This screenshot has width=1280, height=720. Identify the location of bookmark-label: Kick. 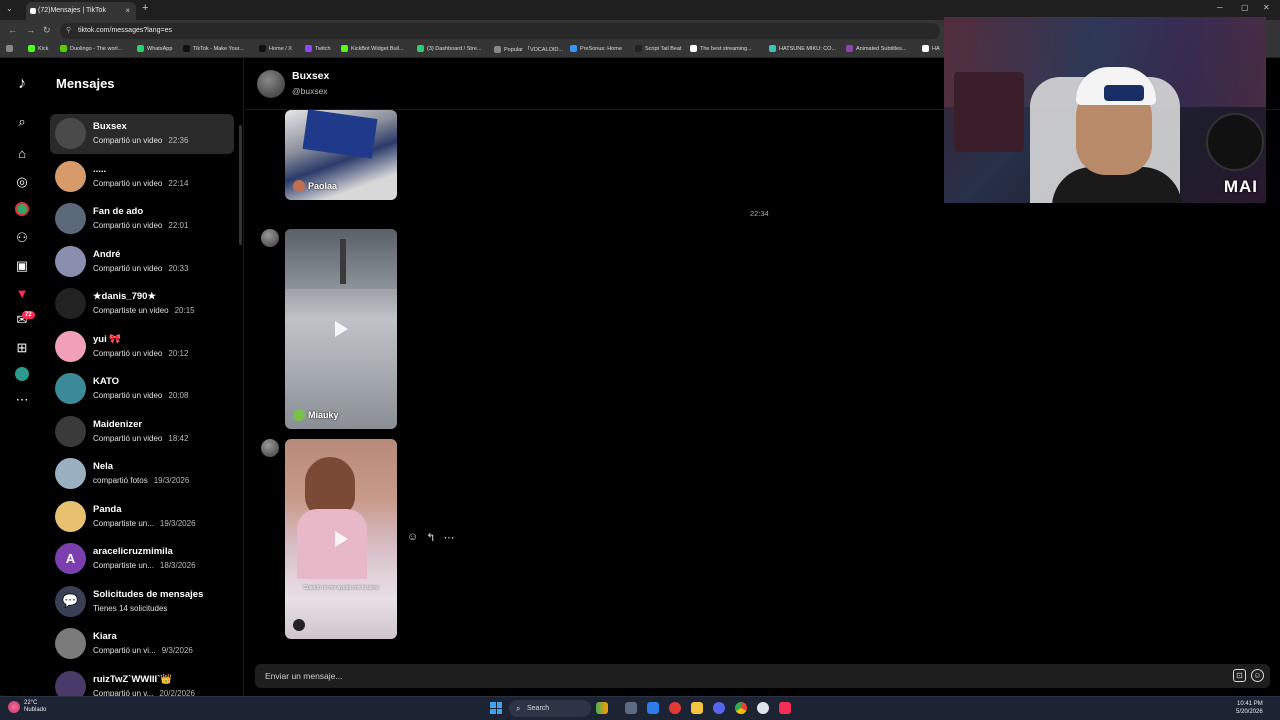
(43, 48).